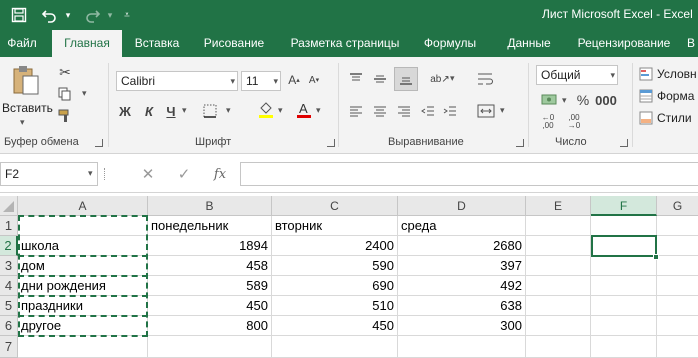 This screenshot has height=358, width=698. I want to click on tab-view: В, so click(691, 43).